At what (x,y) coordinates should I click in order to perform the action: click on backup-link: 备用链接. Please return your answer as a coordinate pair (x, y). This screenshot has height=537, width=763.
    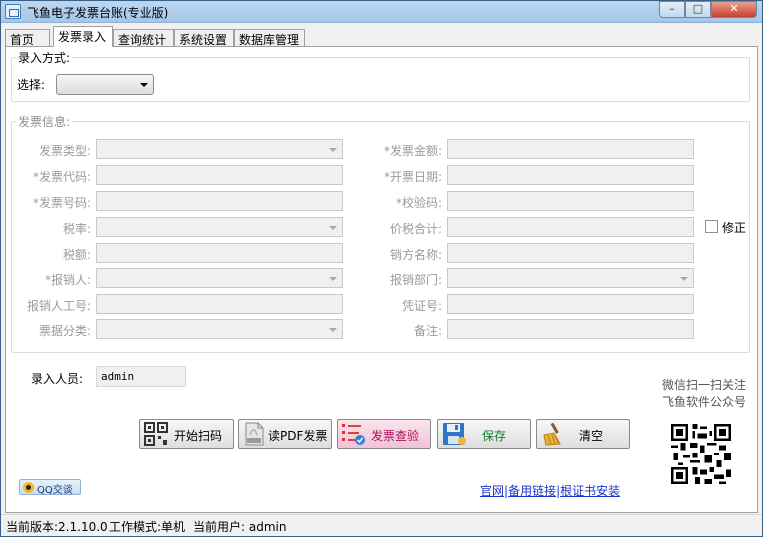
    Looking at the image, I should click on (532, 491).